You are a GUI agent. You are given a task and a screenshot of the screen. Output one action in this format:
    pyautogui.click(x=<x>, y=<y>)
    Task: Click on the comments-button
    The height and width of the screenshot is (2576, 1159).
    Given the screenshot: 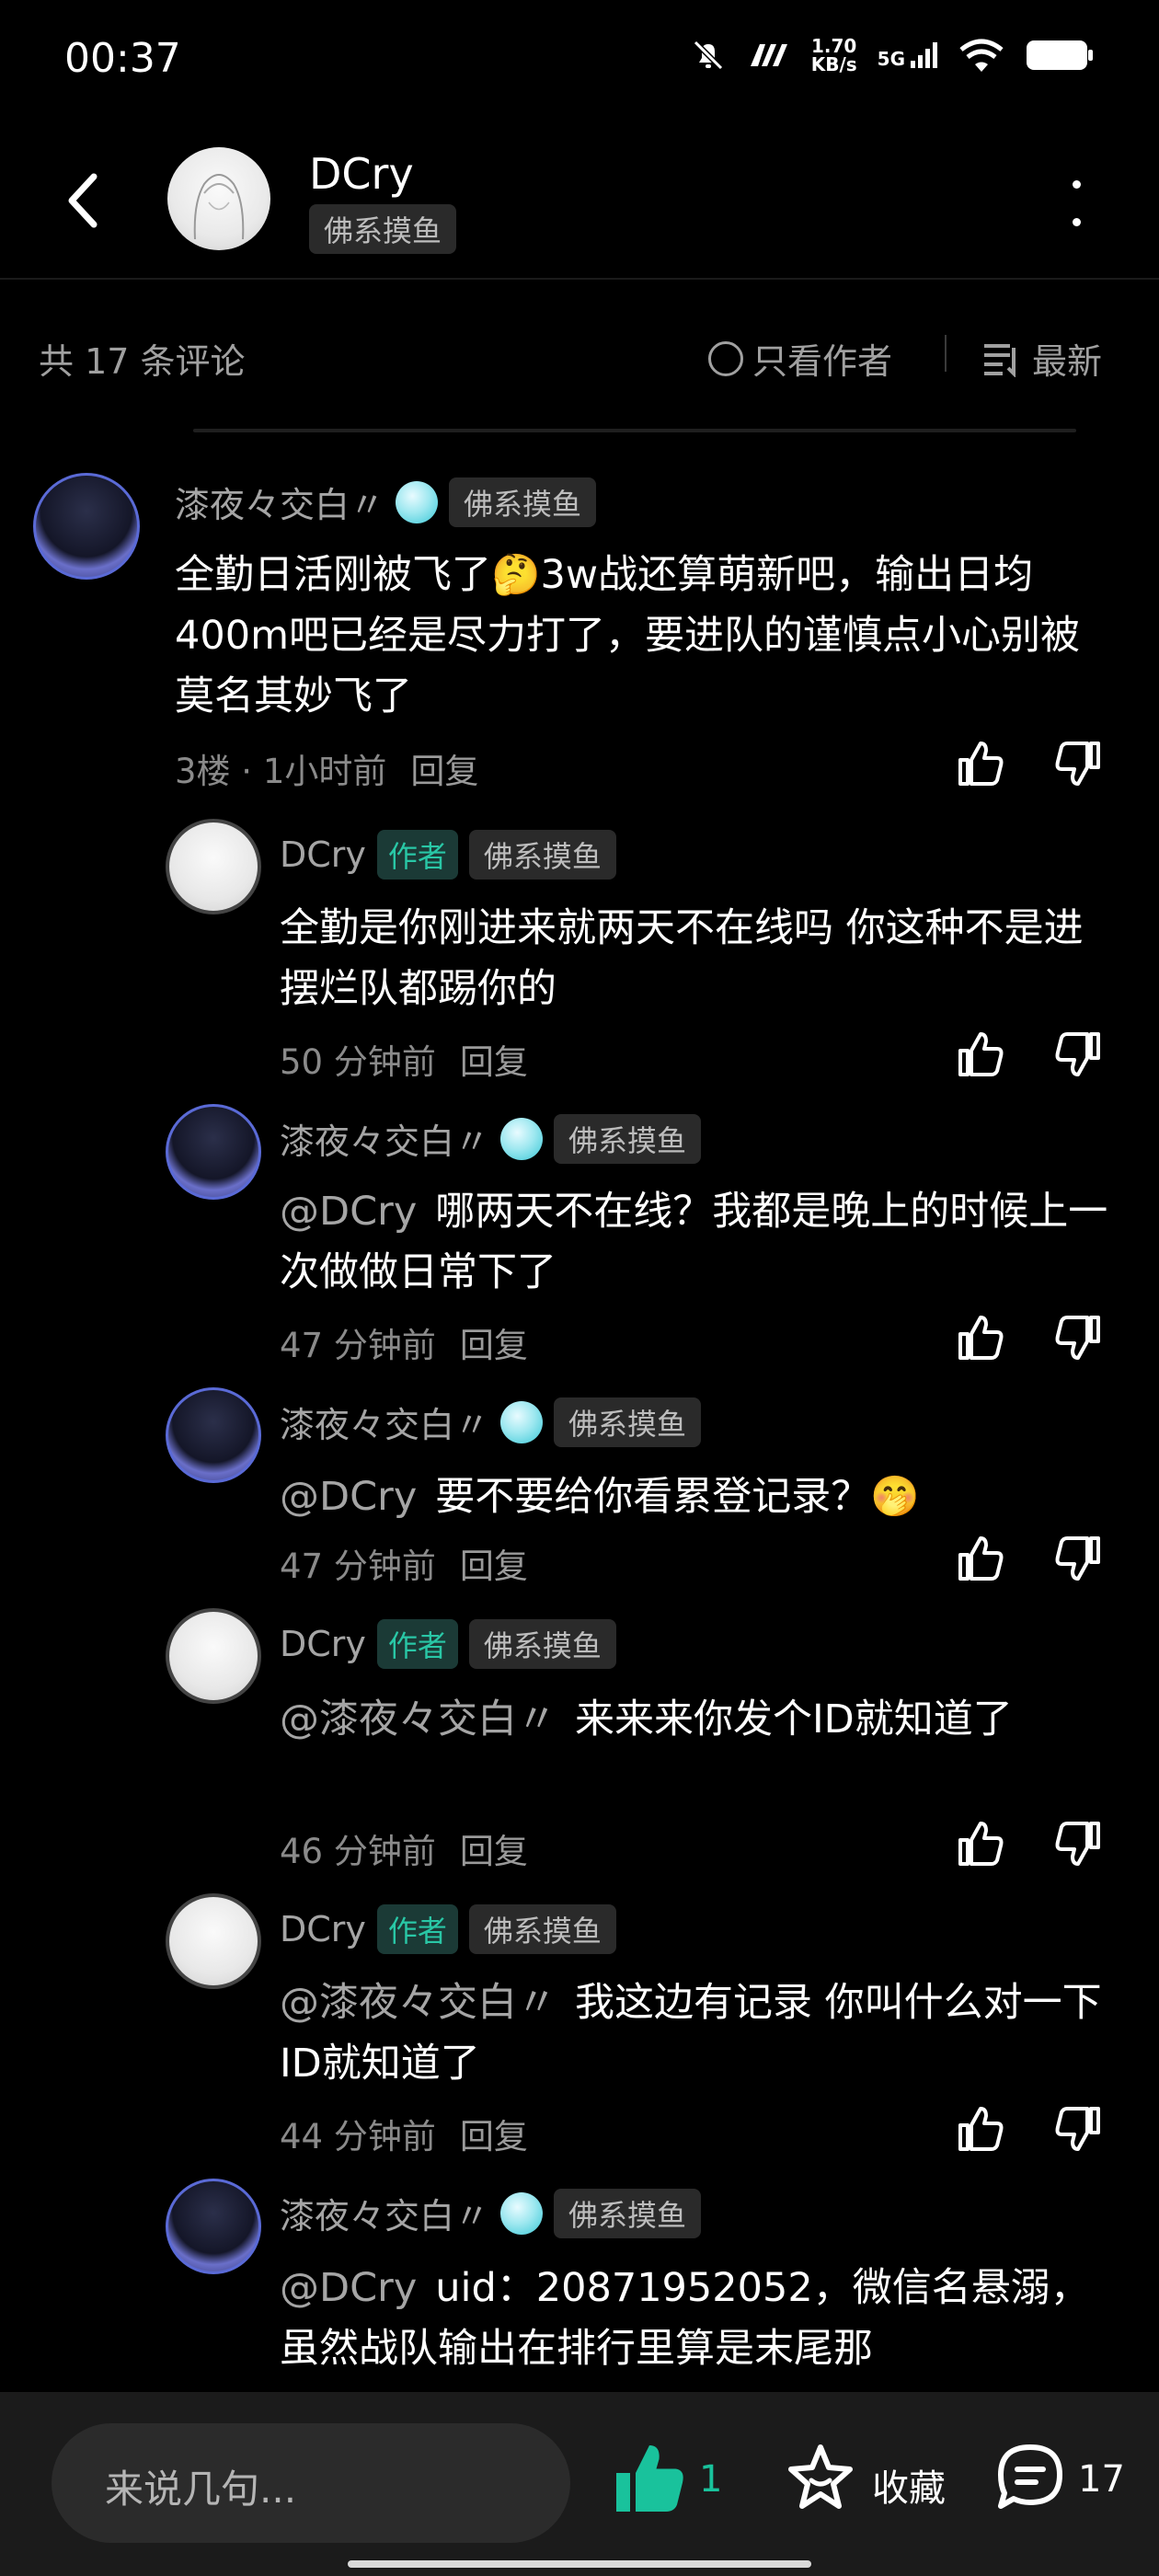 What is the action you would take?
    pyautogui.click(x=1030, y=2478)
    